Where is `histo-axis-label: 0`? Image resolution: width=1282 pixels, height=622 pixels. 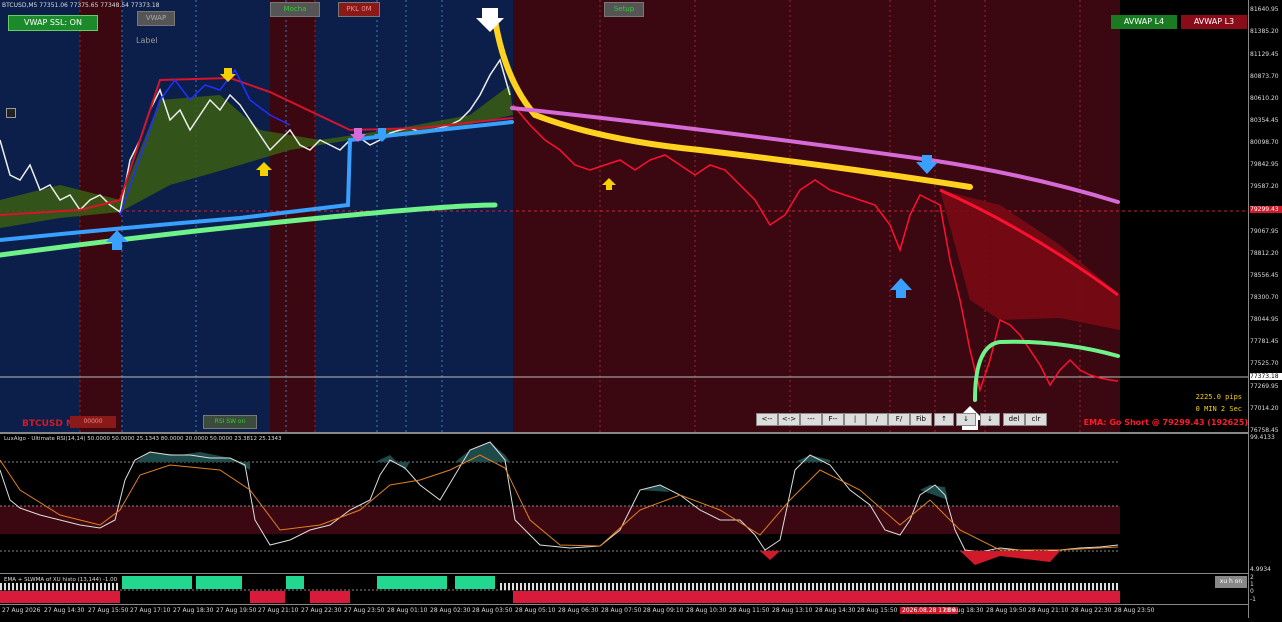
histo-axis-label: 0 is located at coordinates (1252, 591).